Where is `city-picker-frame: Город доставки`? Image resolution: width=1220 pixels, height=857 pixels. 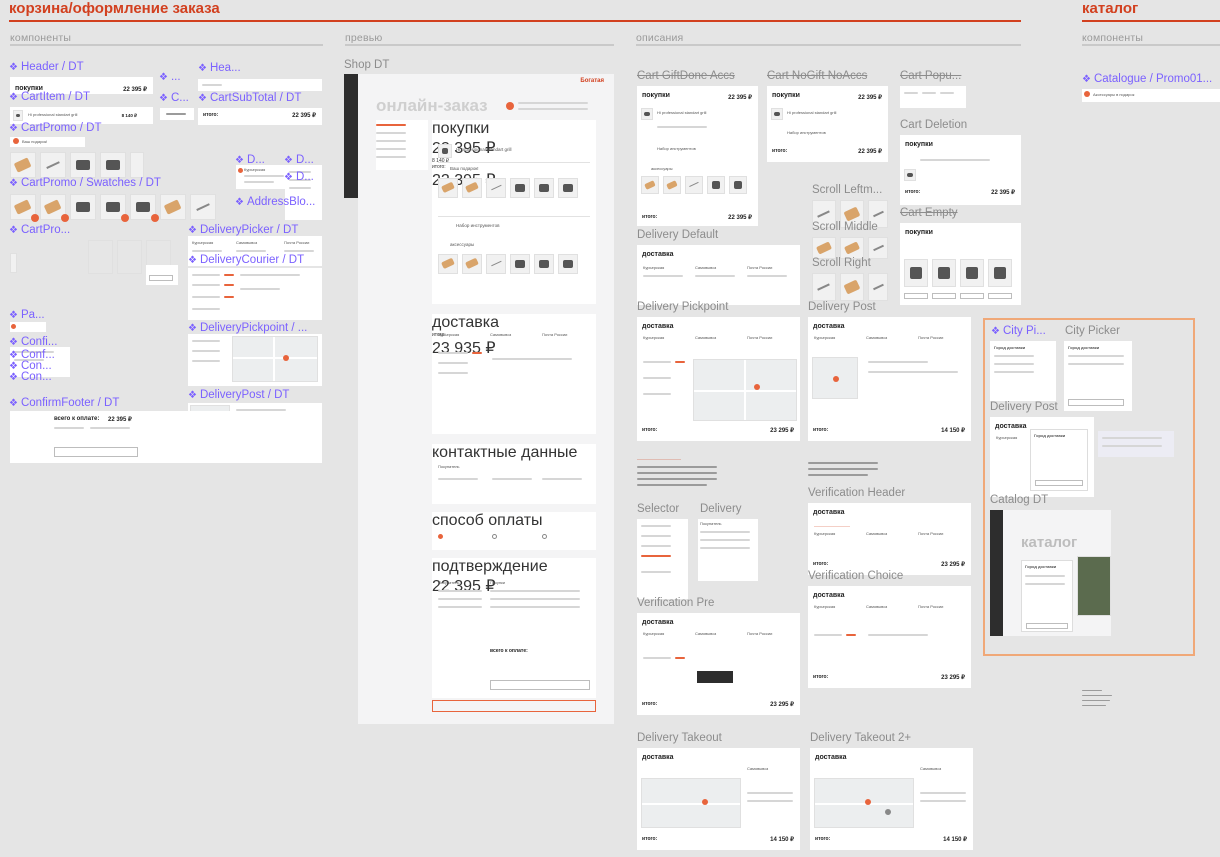
city-picker-frame: Город доставки is located at coordinates (1098, 376).